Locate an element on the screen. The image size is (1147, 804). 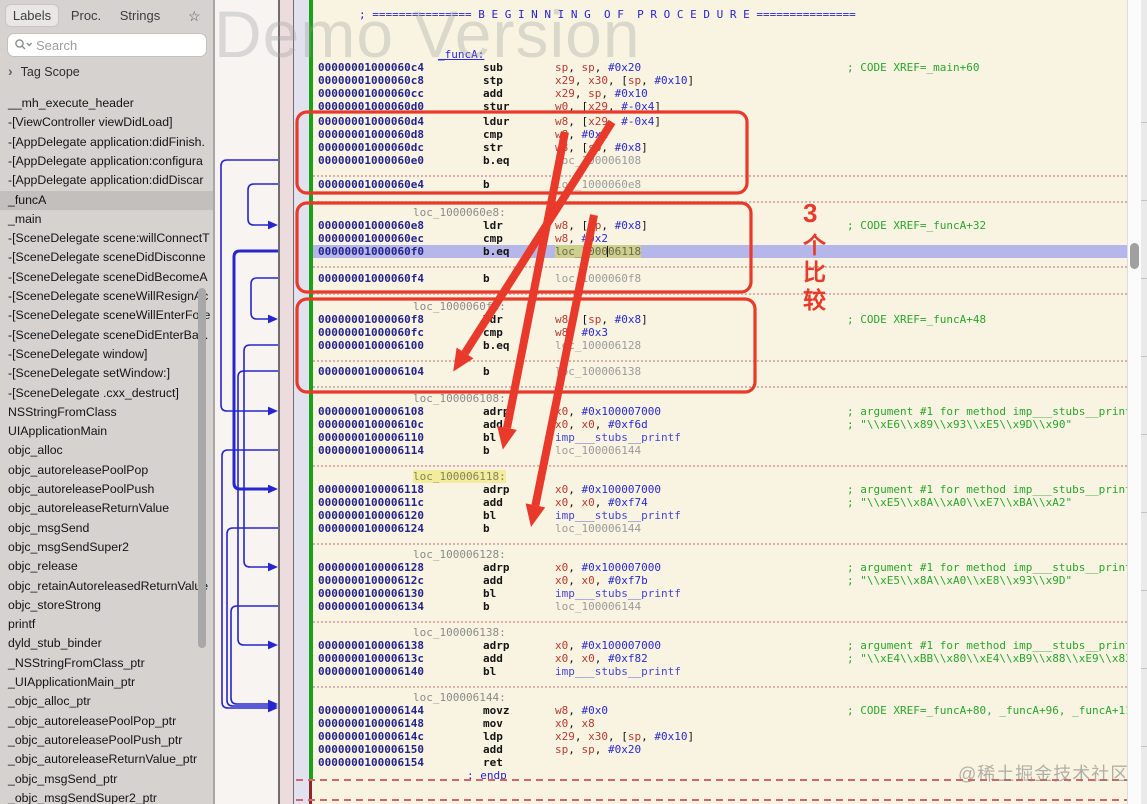
asm-row: 0000000100006100 b.eq loc_100006128 is located at coordinates (720, 345).